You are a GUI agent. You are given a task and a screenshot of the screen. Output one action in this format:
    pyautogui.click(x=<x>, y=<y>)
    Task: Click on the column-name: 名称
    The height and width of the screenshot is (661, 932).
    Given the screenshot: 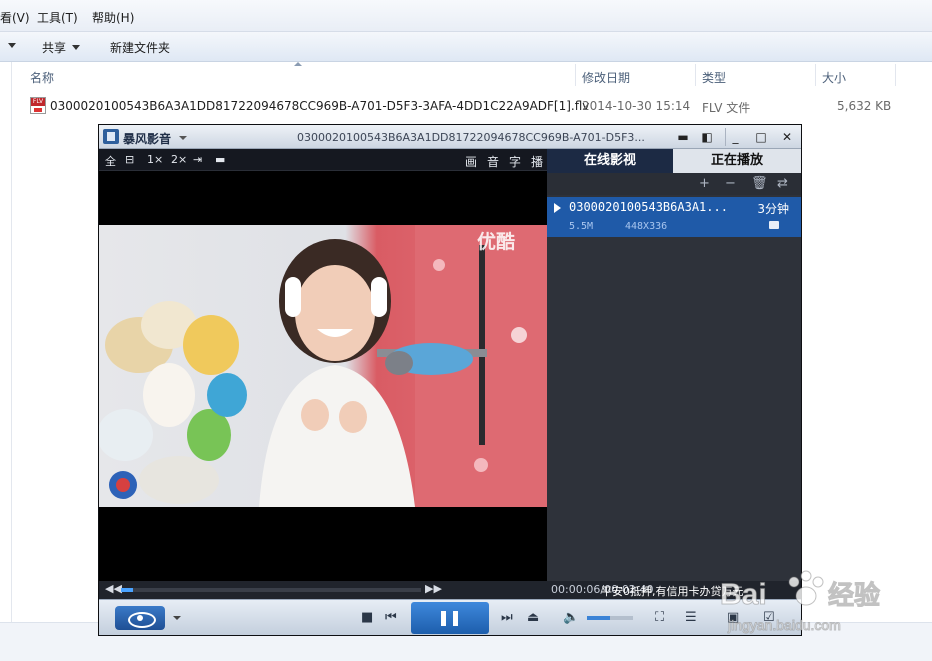 What is the action you would take?
    pyautogui.click(x=42, y=75)
    